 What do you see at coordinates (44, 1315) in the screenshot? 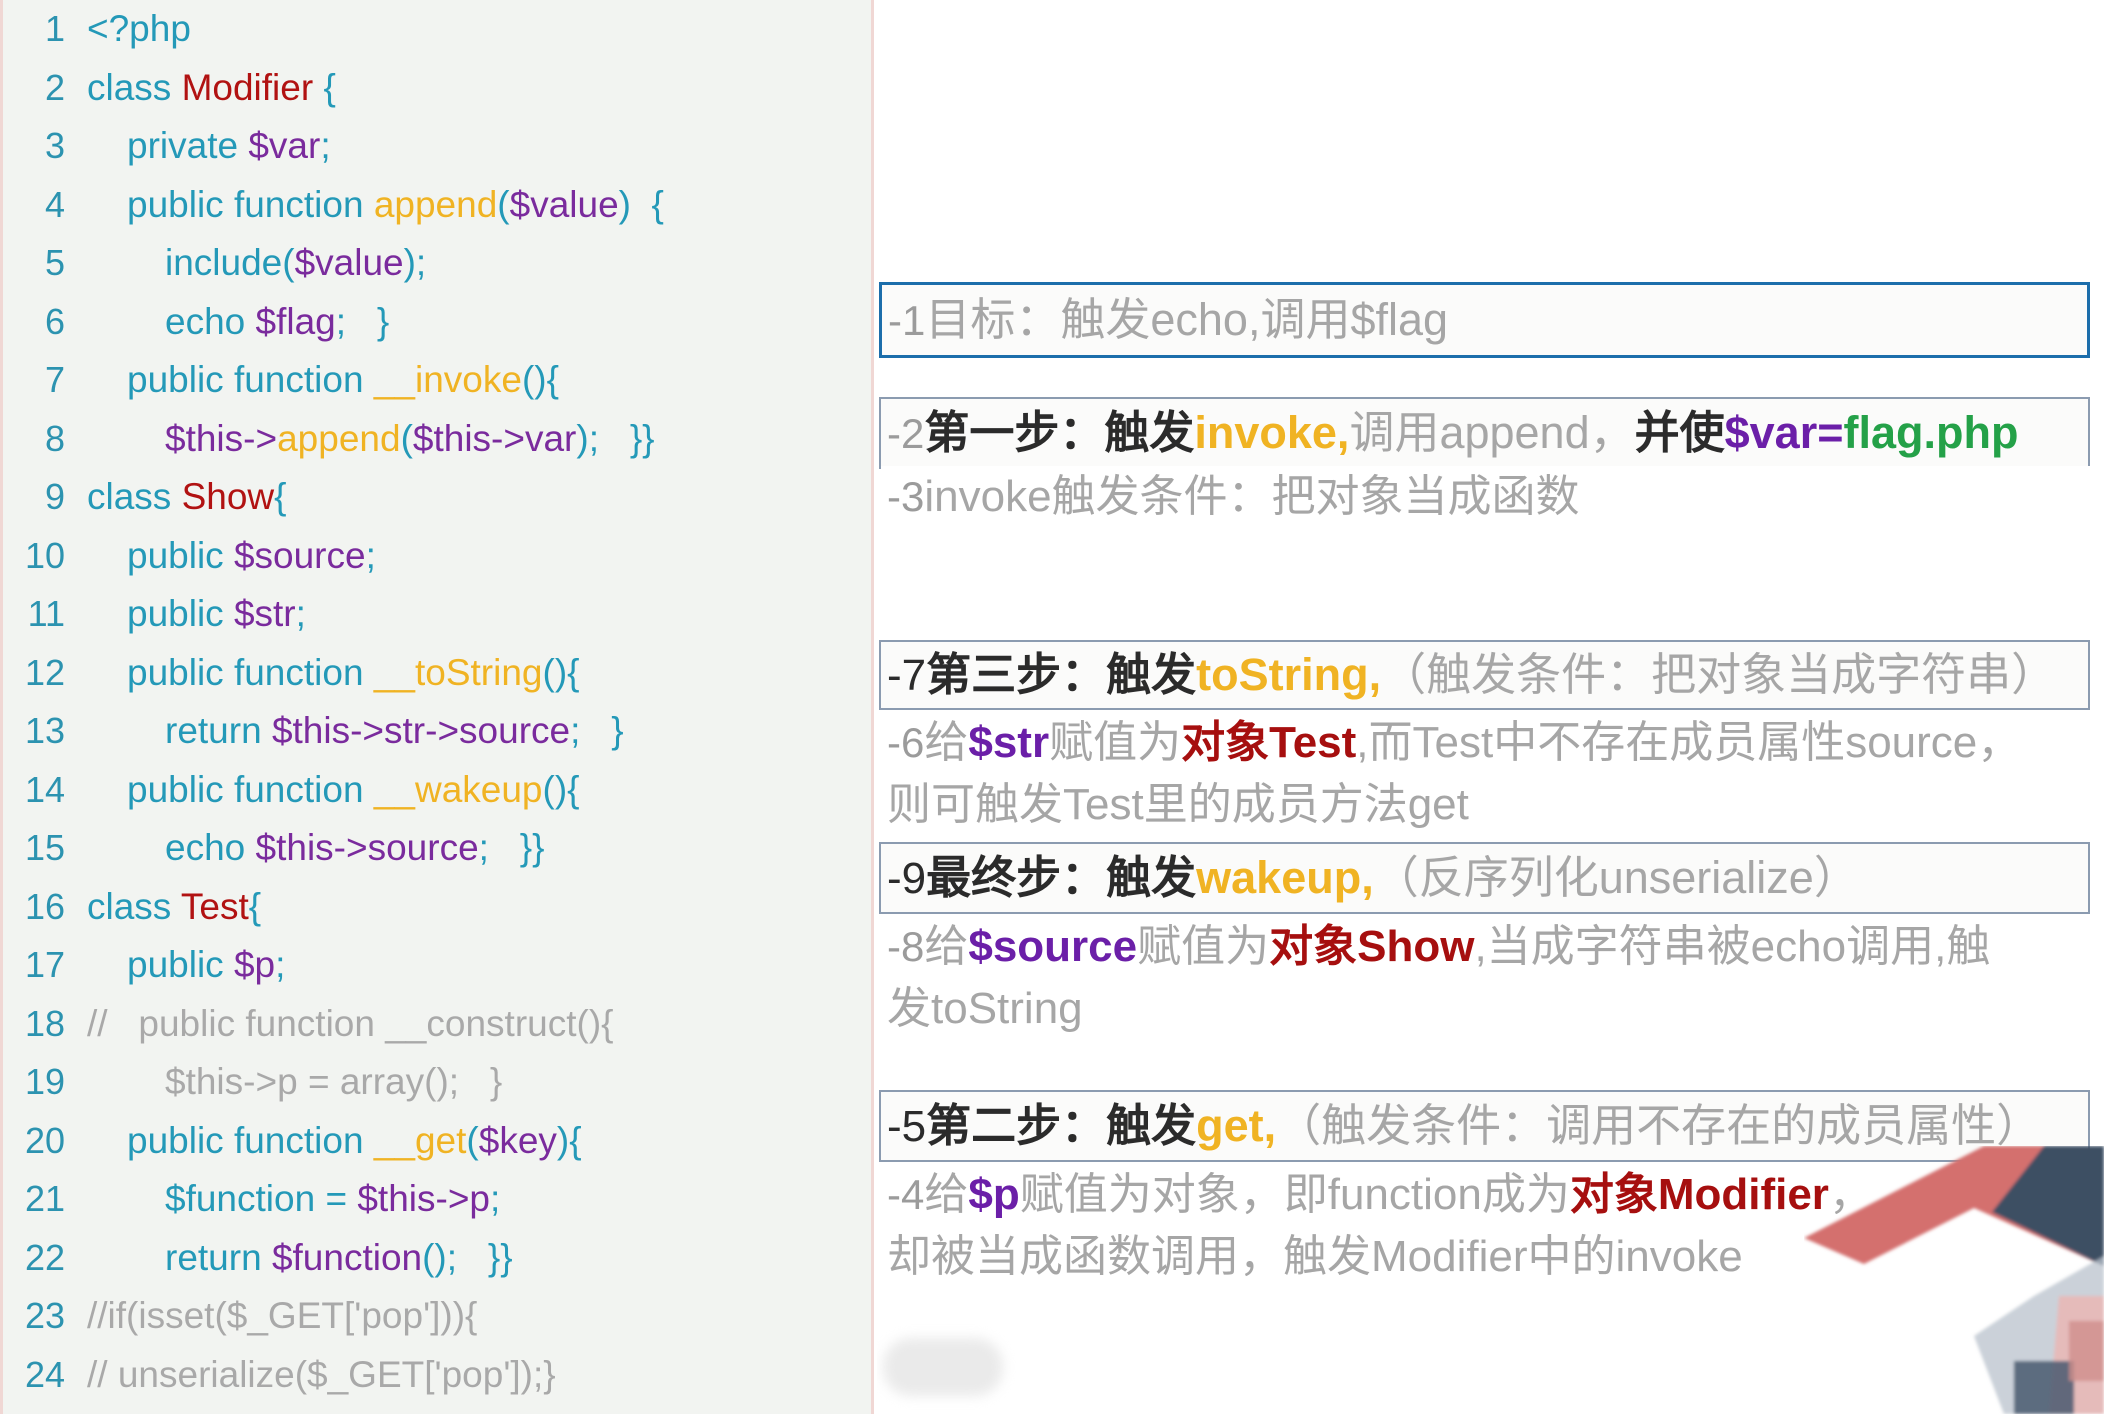
I see `line-number: 23` at bounding box center [44, 1315].